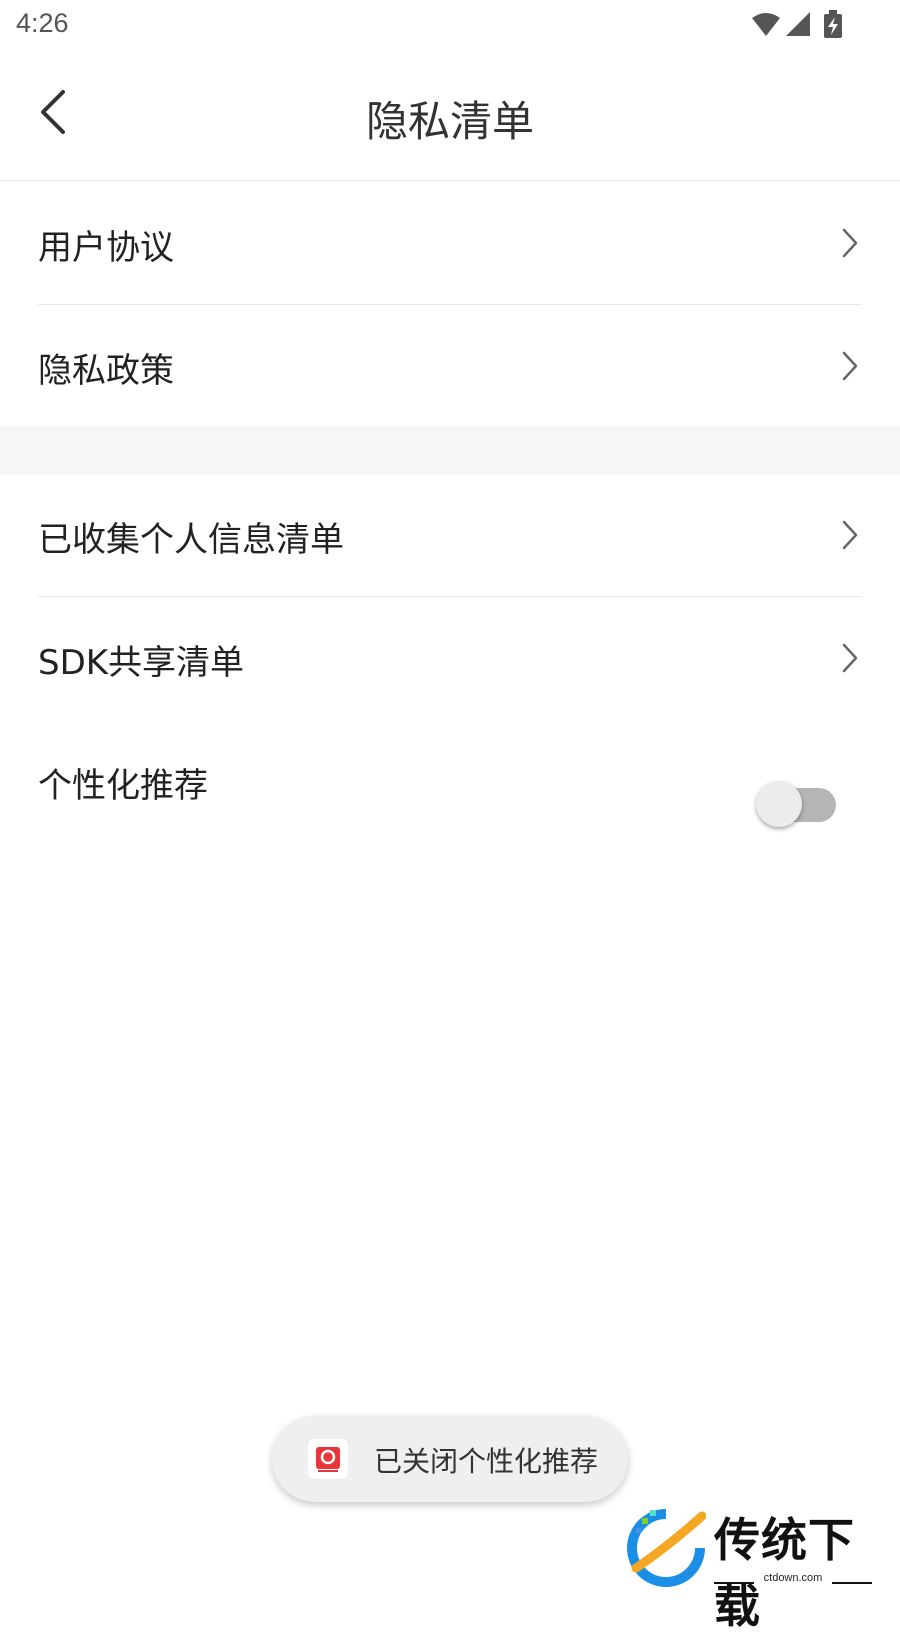 The height and width of the screenshot is (1636, 900). Describe the element at coordinates (141, 663) in the screenshot. I see `sdk-share-list-label: SDK共享清单` at that location.